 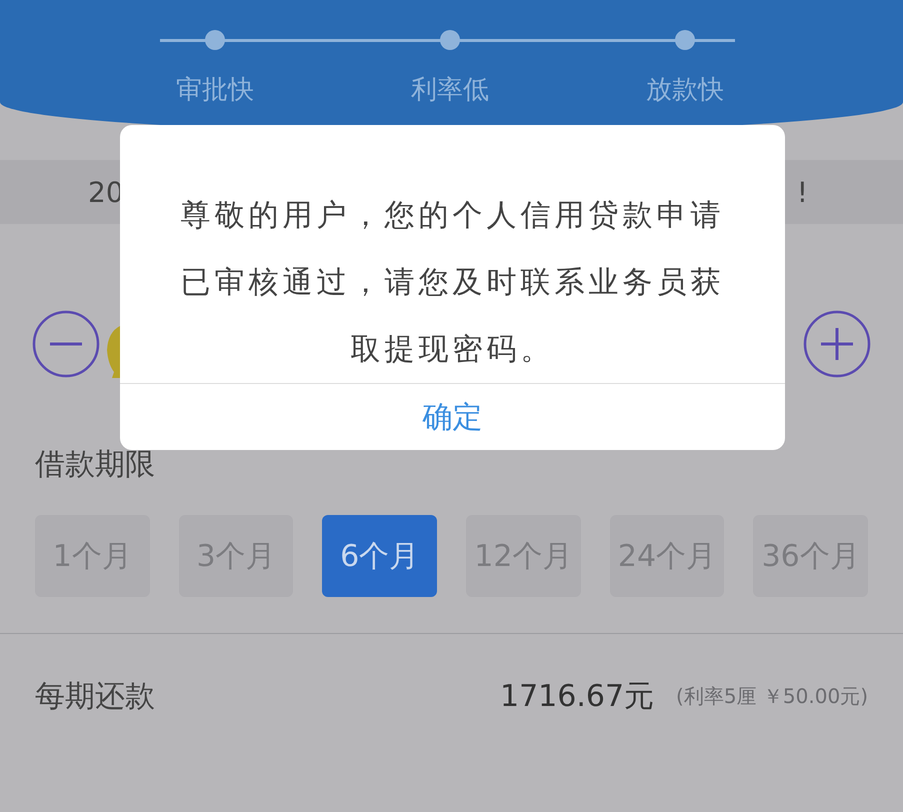 I want to click on step-label: 利率低, so click(x=450, y=90).